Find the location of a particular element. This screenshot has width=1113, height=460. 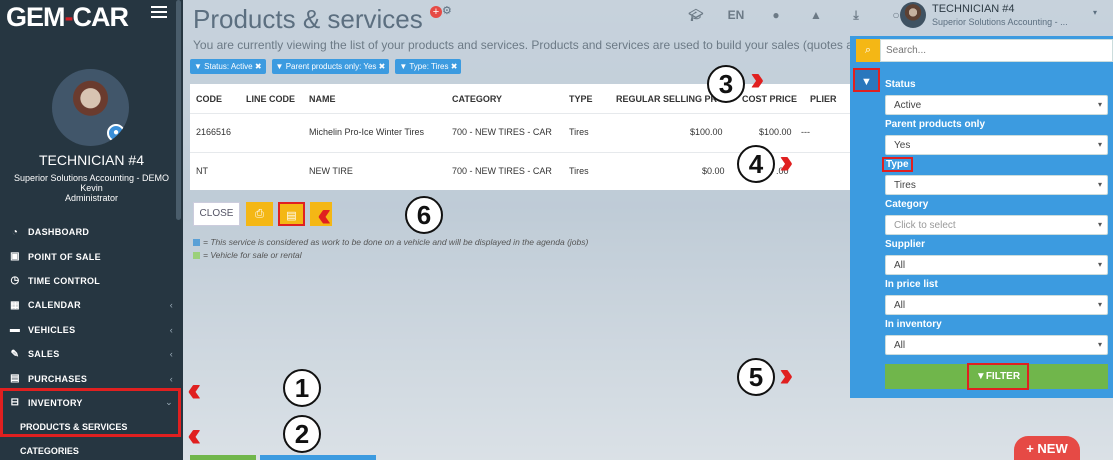

bottom-tab-blue is located at coordinates (318, 457).